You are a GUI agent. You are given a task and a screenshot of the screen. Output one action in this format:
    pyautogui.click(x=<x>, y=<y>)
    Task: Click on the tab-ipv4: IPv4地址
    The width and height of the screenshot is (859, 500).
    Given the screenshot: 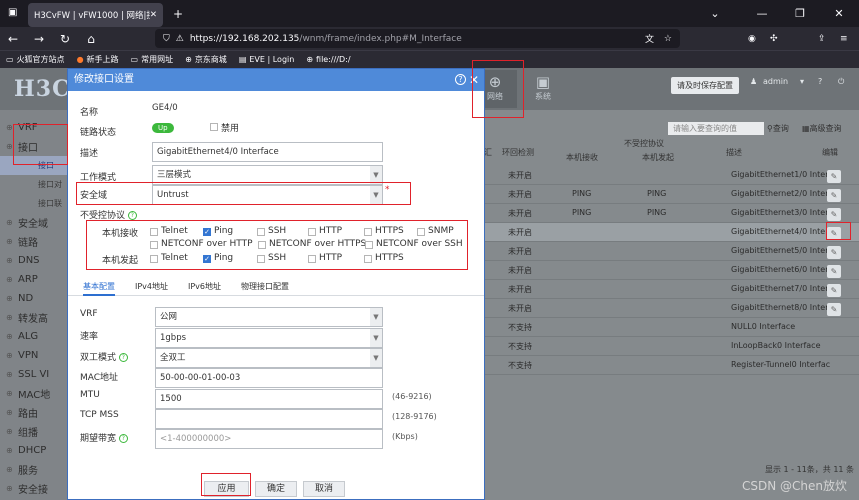 What is the action you would take?
    pyautogui.click(x=151, y=286)
    